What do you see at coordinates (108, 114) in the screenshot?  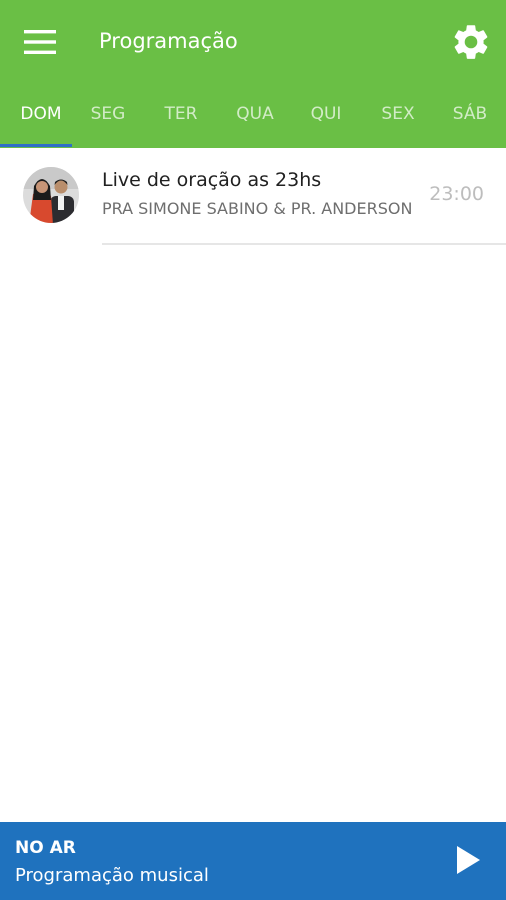 I see `tab-seg: SEG` at bounding box center [108, 114].